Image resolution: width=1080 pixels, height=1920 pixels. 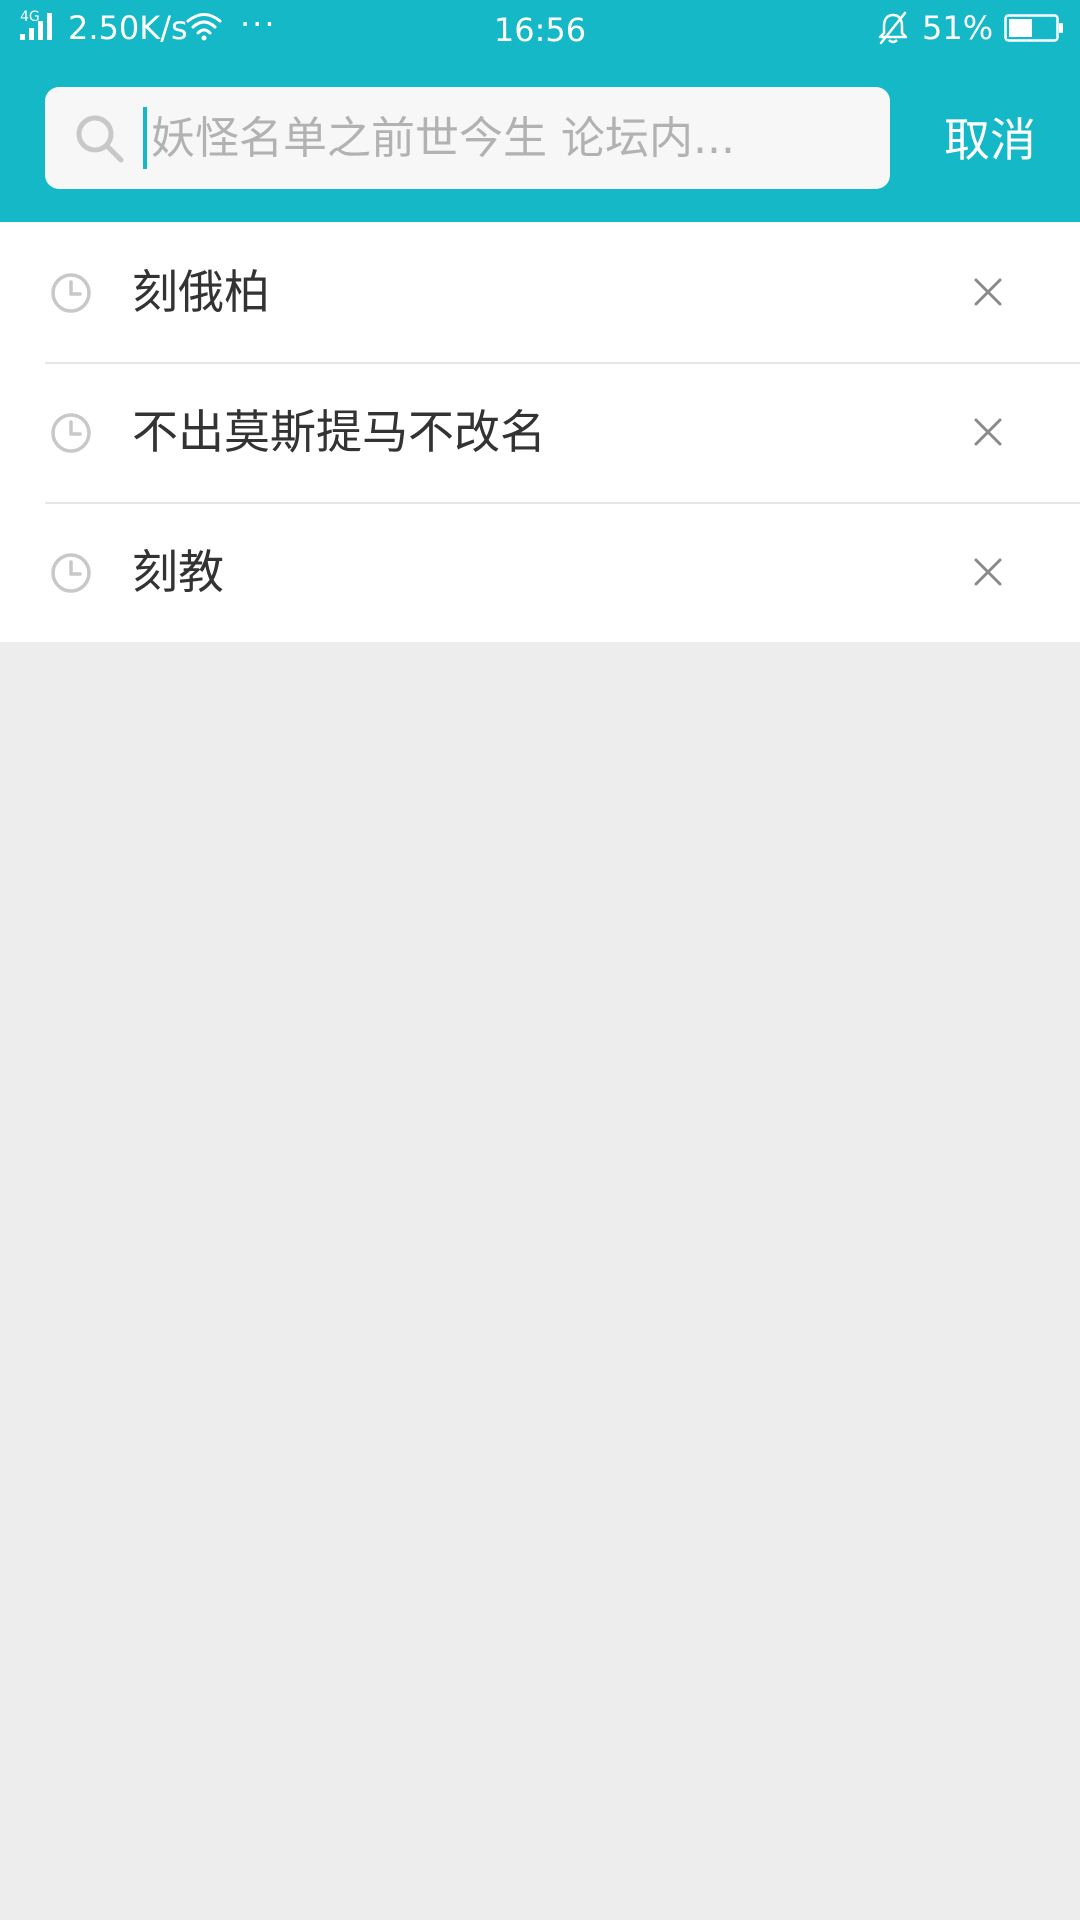 What do you see at coordinates (505, 138) in the screenshot?
I see `search-input` at bounding box center [505, 138].